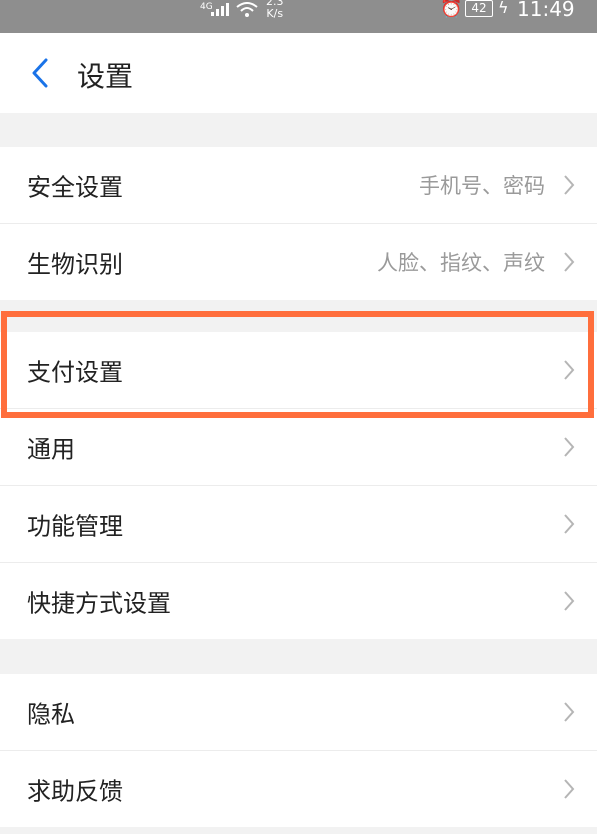 This screenshot has width=597, height=834. What do you see at coordinates (503, 8) in the screenshot?
I see `charging-icon: ϟ` at bounding box center [503, 8].